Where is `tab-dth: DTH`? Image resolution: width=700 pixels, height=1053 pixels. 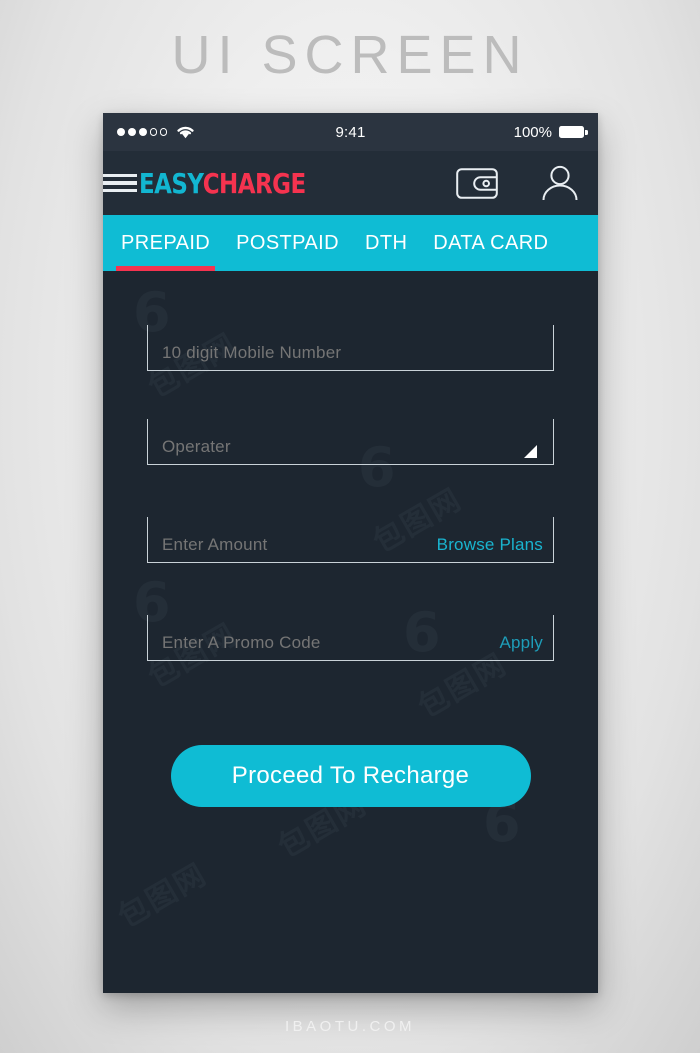
tab-dth: DTH is located at coordinates (386, 243).